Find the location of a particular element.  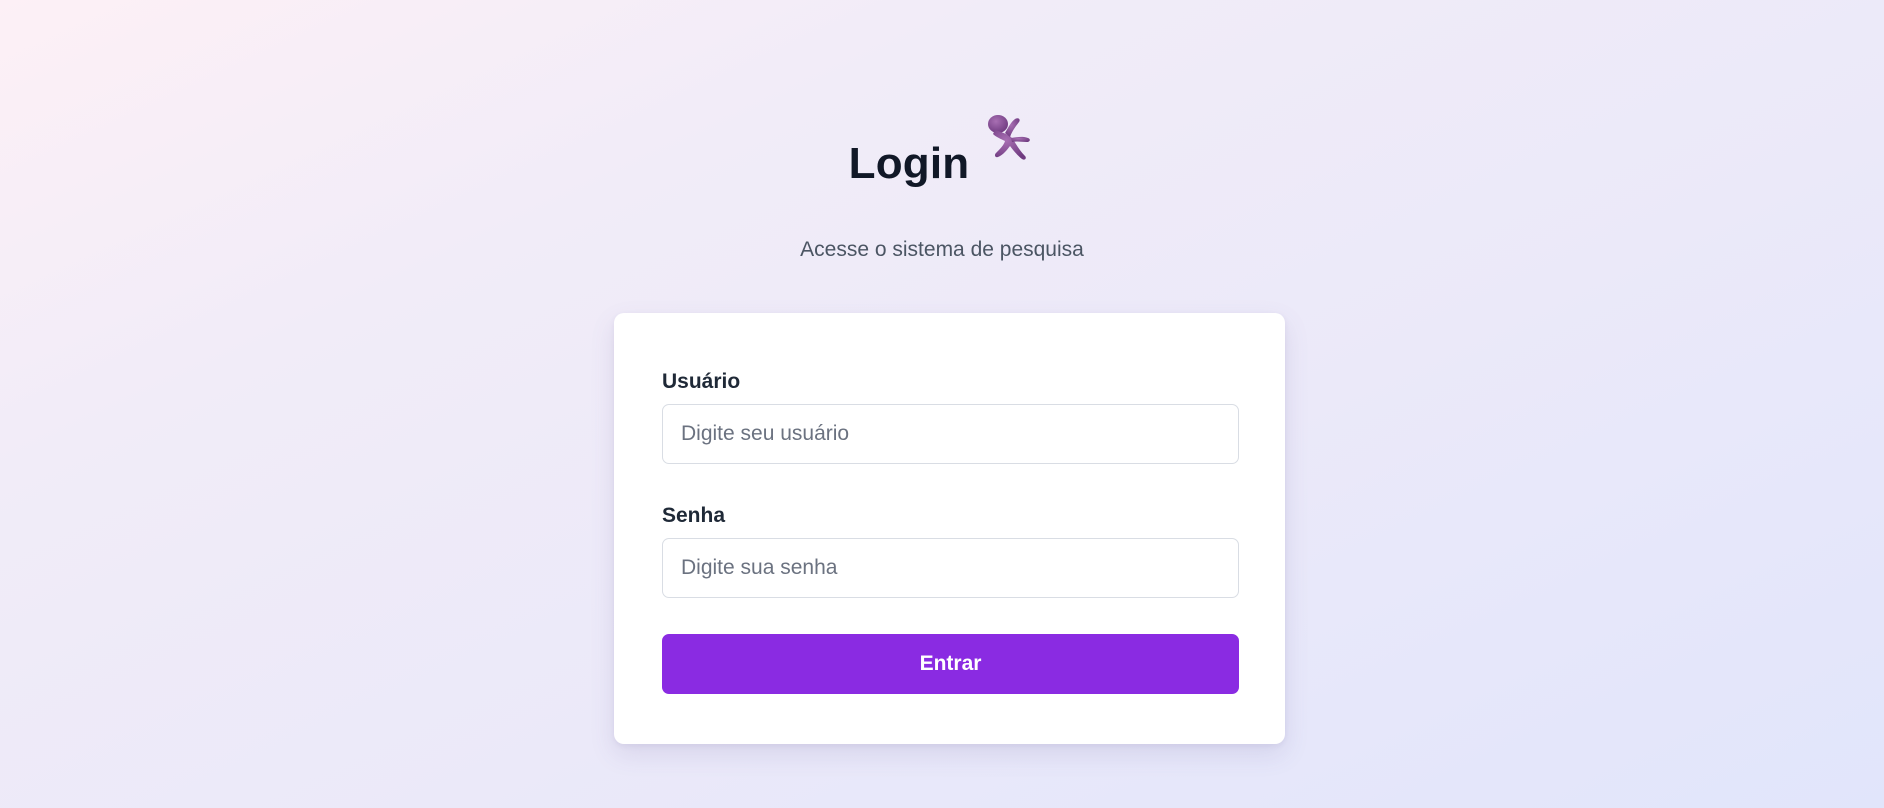

password-label: Senha is located at coordinates (694, 515).